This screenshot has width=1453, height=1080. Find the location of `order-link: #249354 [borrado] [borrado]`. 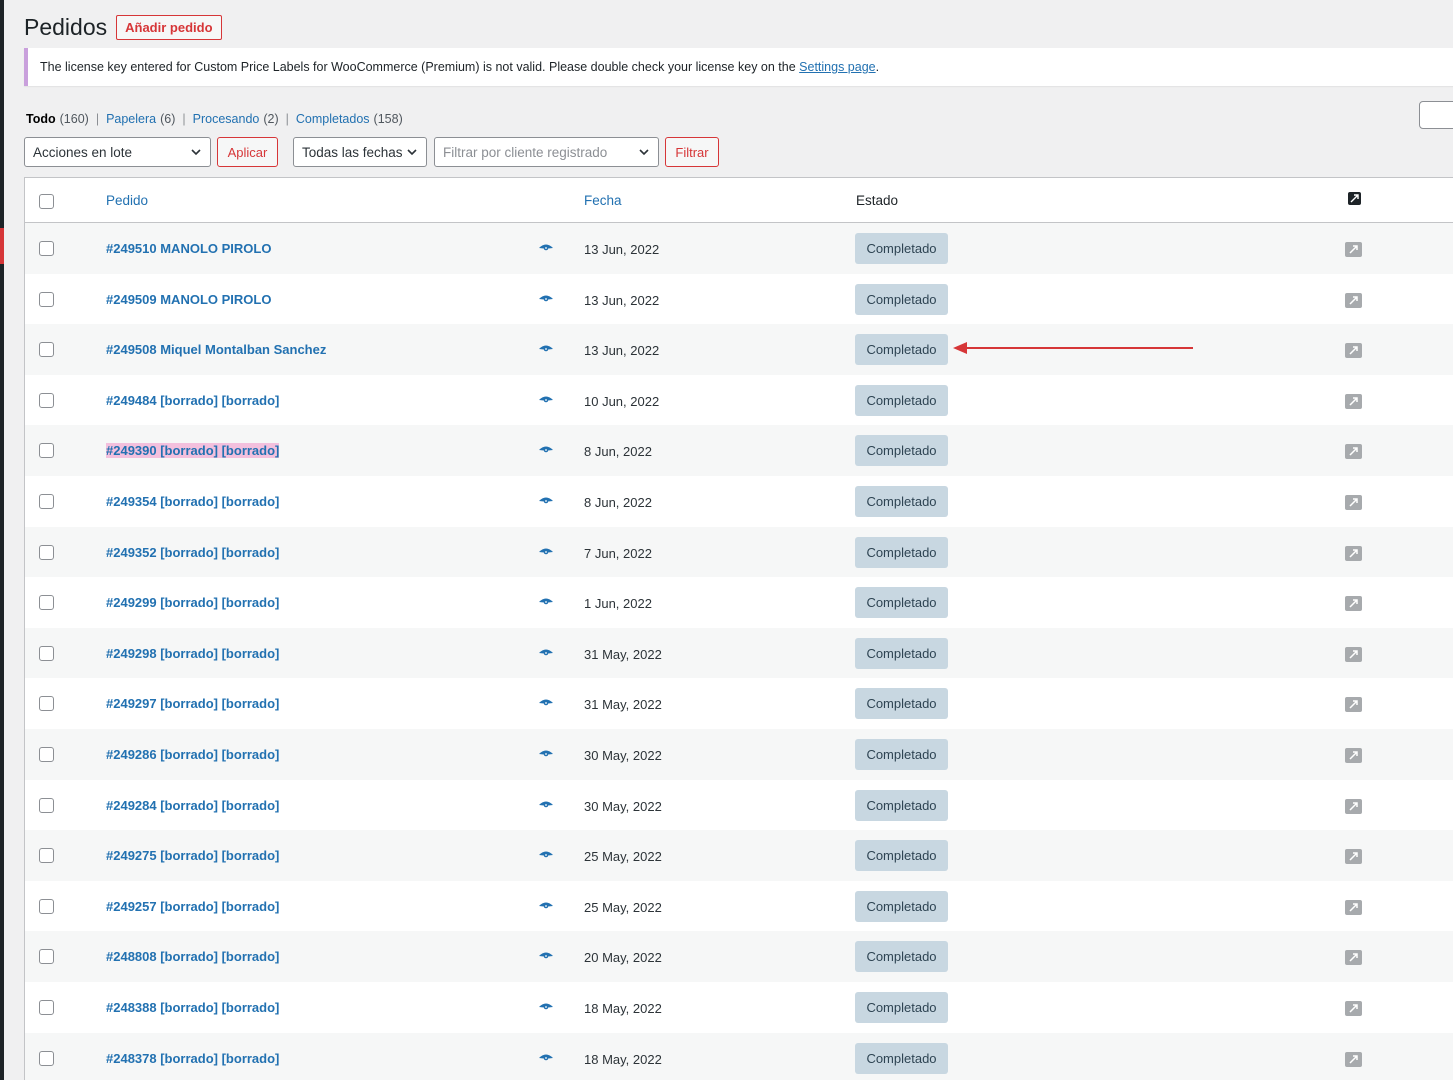

order-link: #249354 [borrado] [borrado] is located at coordinates (192, 501).